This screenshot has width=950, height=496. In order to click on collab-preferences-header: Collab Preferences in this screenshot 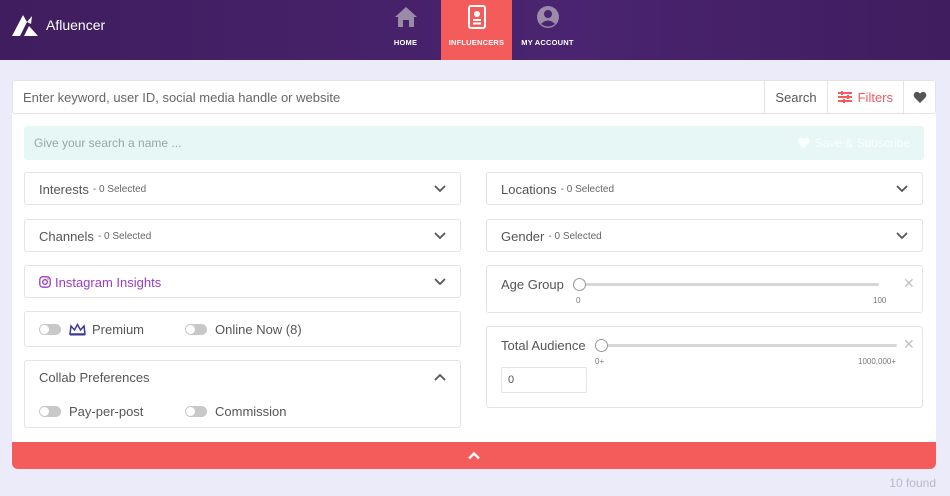, I will do `click(242, 377)`.